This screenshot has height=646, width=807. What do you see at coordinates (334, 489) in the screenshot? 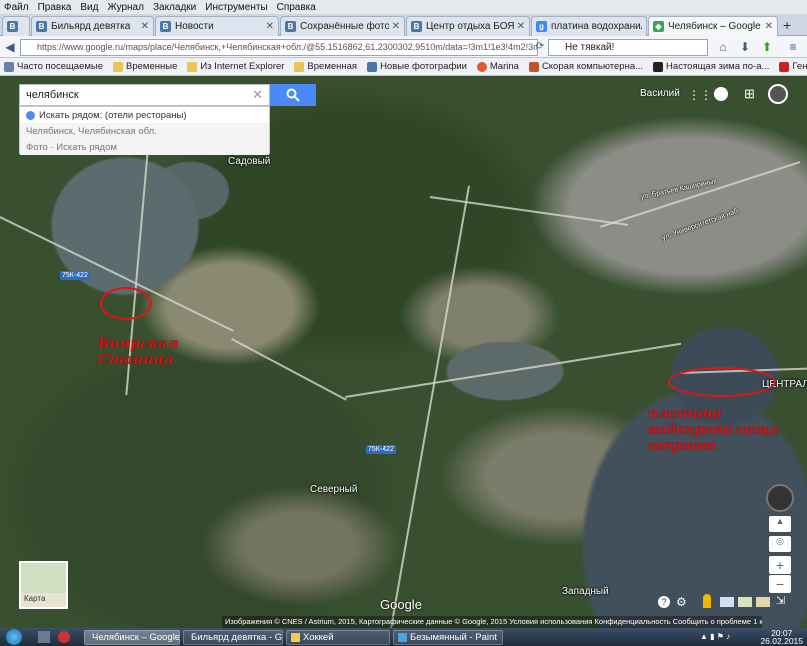
I see `label-severny: Северный` at bounding box center [334, 489].